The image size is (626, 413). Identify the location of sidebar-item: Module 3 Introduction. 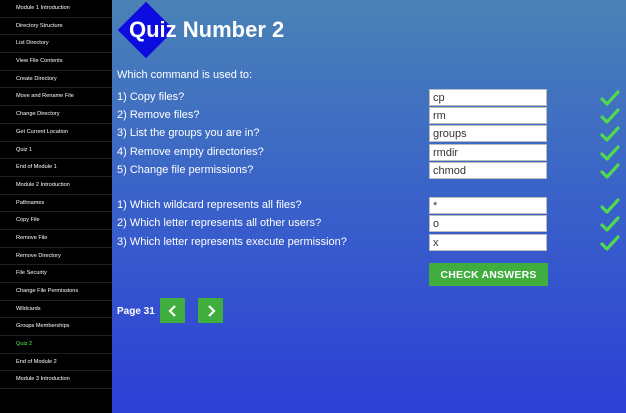
(56, 380).